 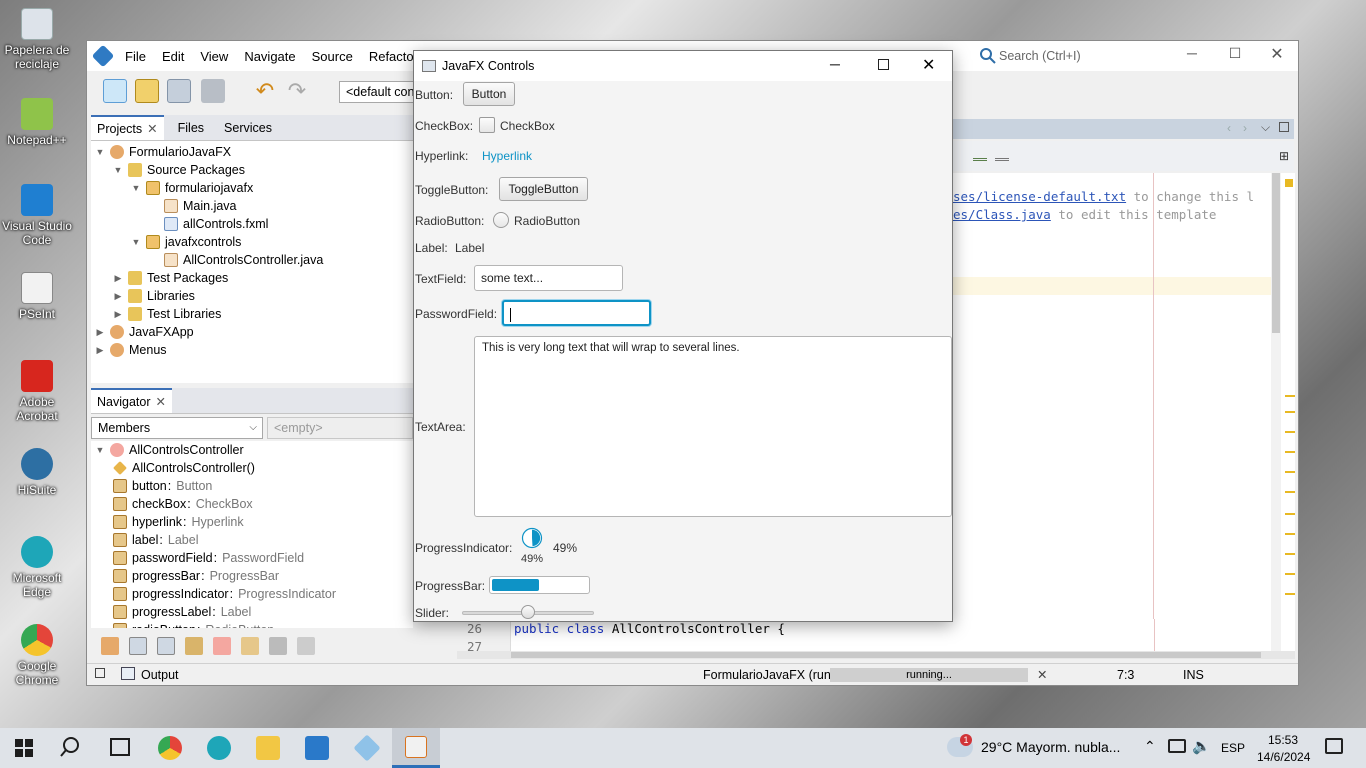 What do you see at coordinates (219, 748) in the screenshot?
I see `edge-icon` at bounding box center [219, 748].